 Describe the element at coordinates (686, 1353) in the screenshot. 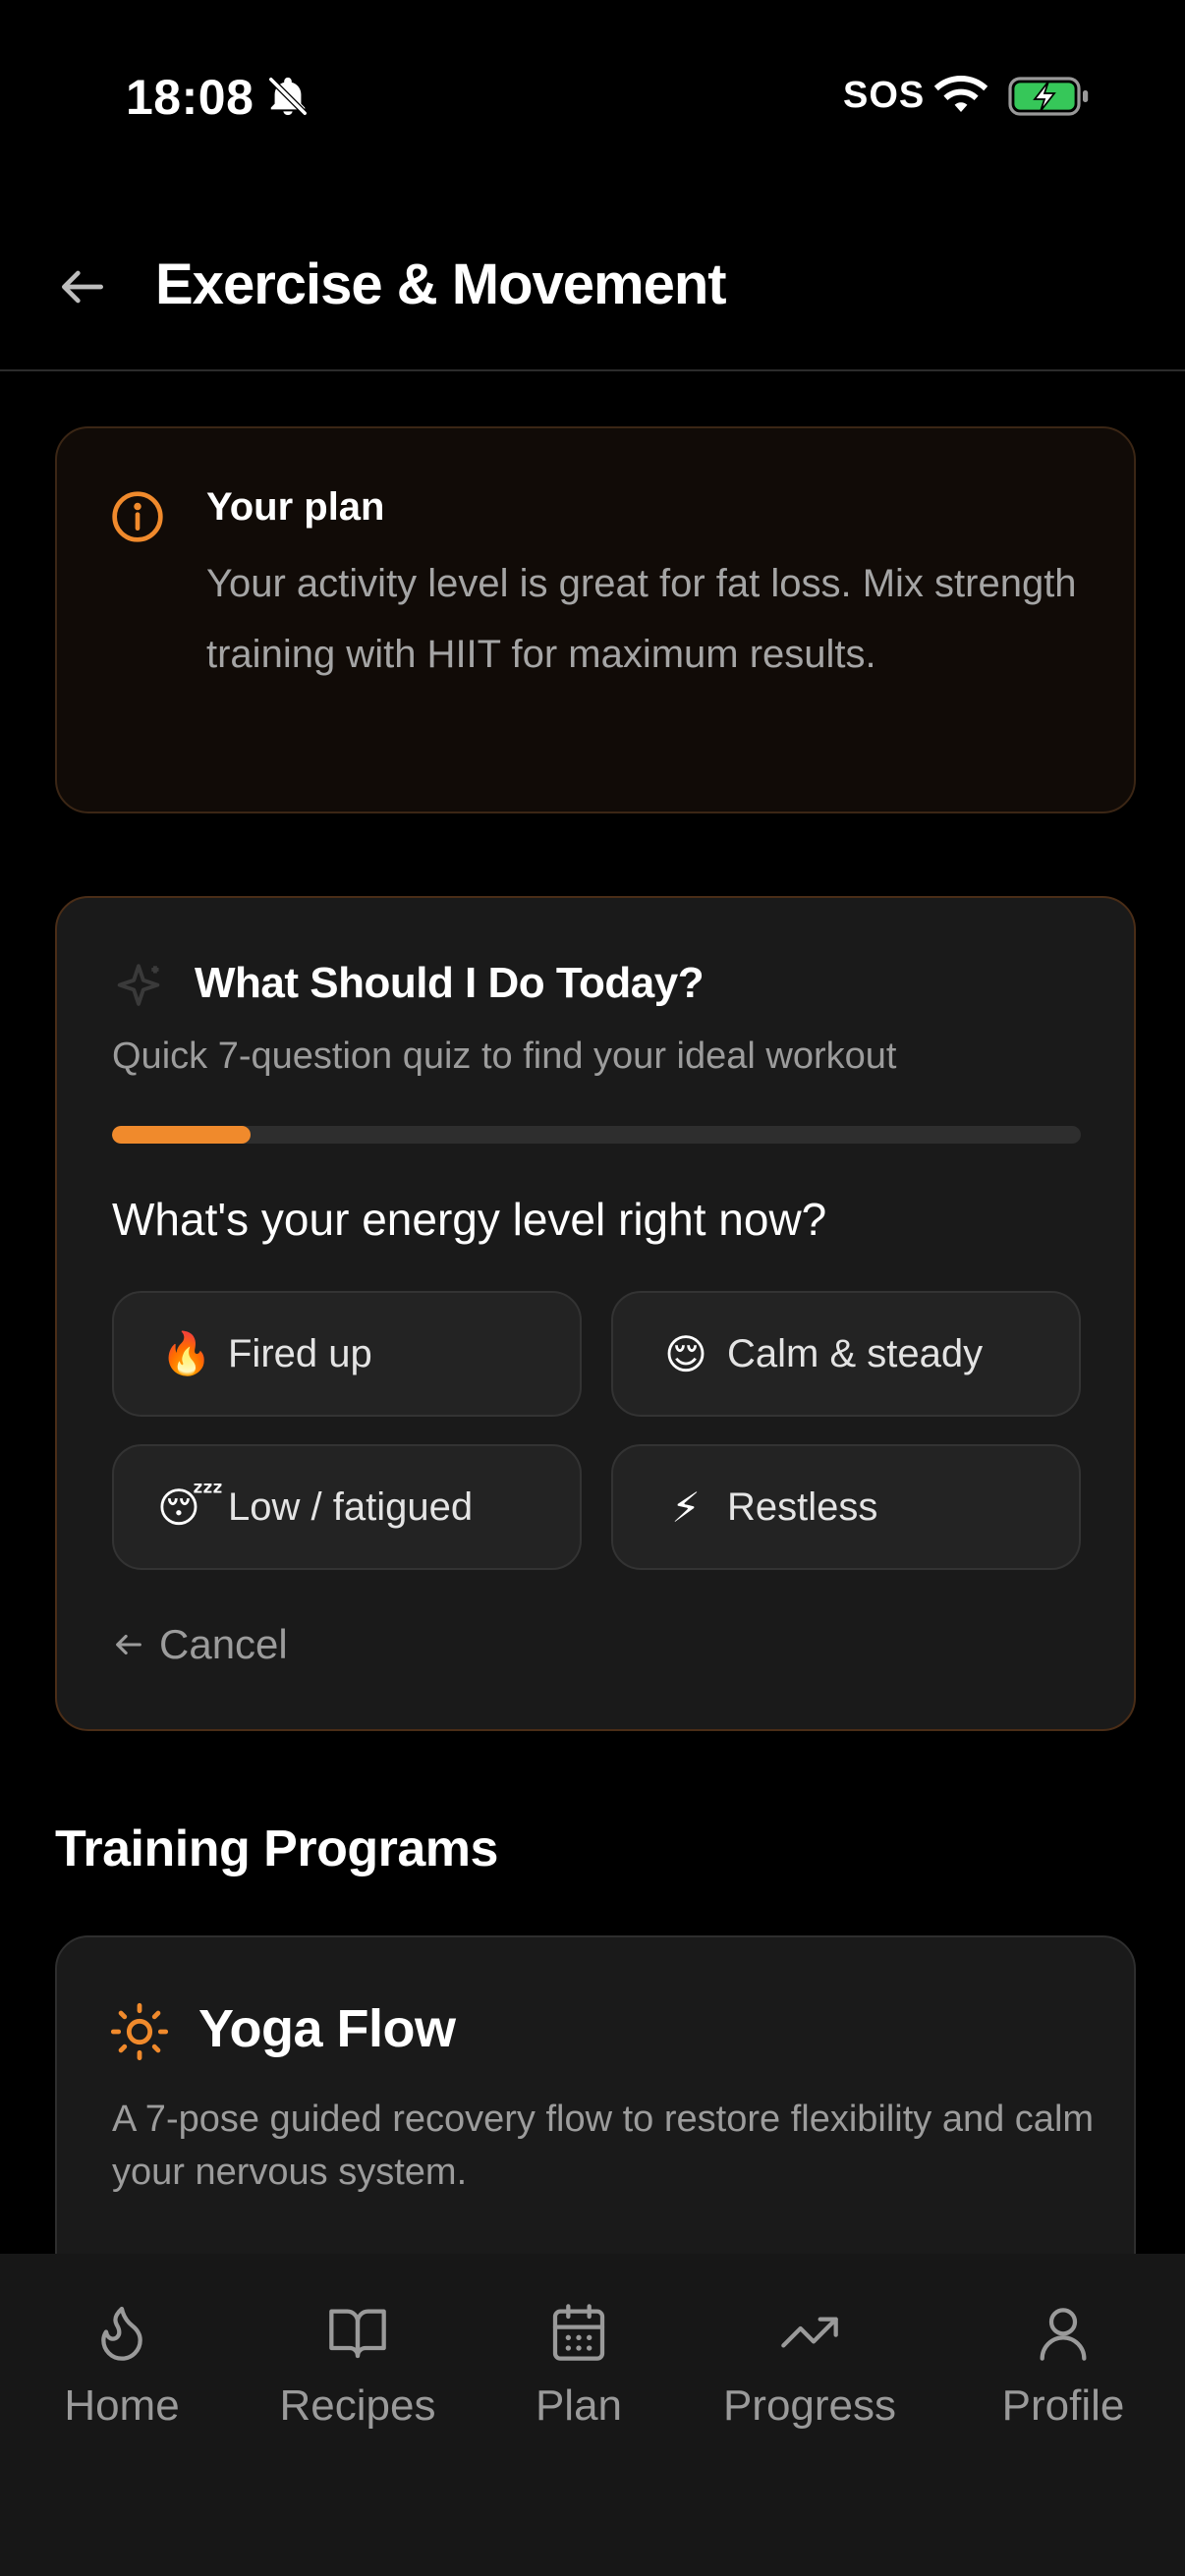

I see `relieved-face-emoji-icon: 😌` at that location.